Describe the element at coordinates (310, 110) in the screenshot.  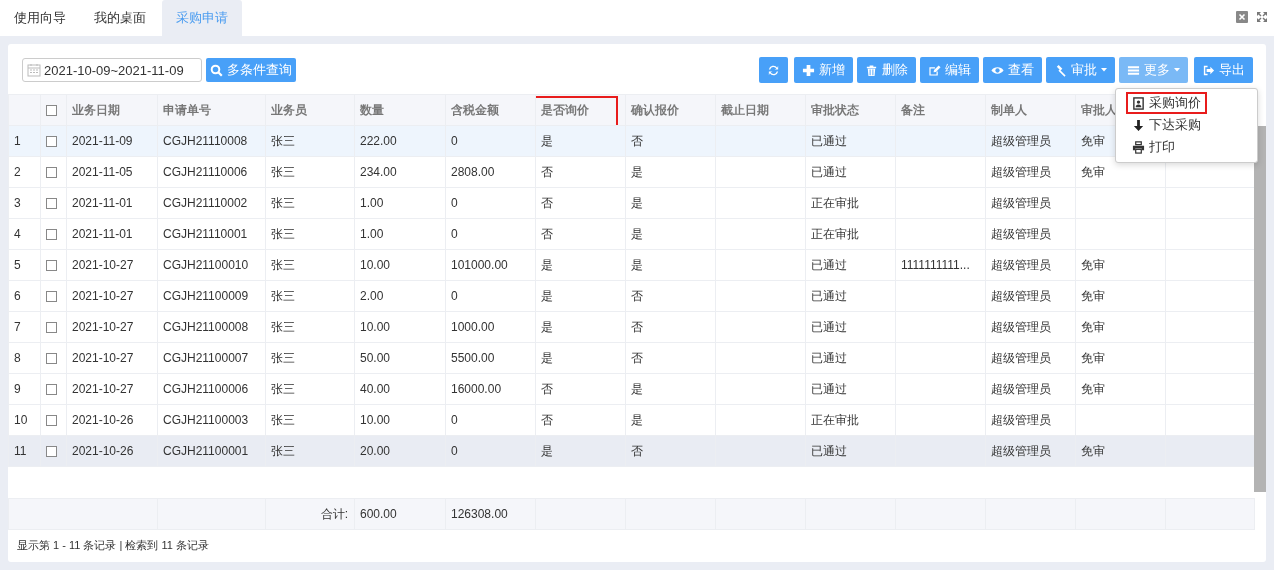
I see `column-header: 业务员` at that location.